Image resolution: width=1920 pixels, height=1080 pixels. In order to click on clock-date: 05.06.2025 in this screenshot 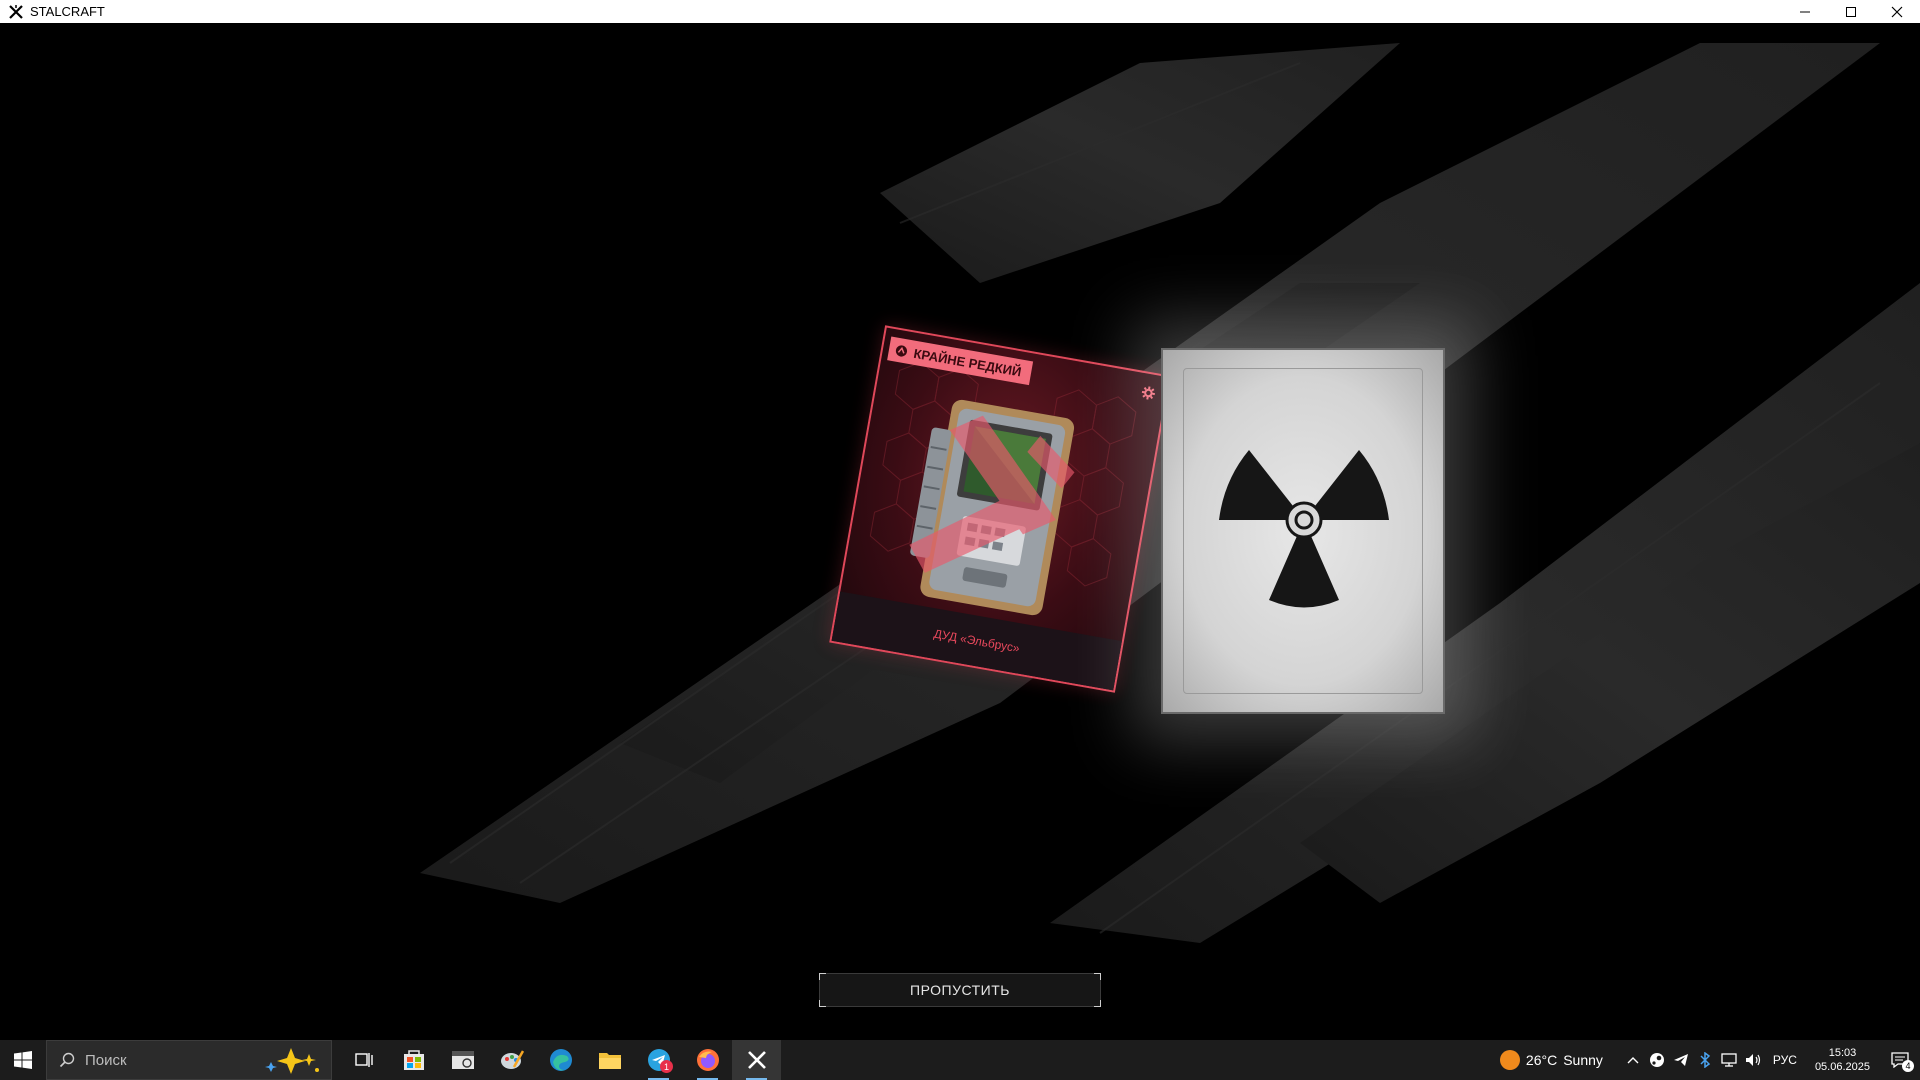, I will do `click(1842, 1067)`.